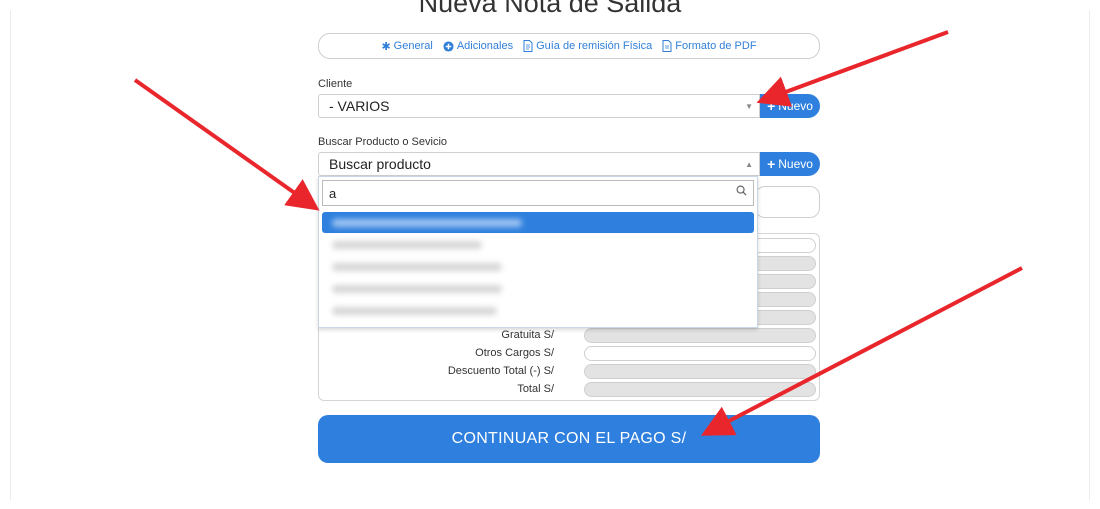 This screenshot has height=509, width=1100. I want to click on arrow-to-new-client, so click(852, 68).